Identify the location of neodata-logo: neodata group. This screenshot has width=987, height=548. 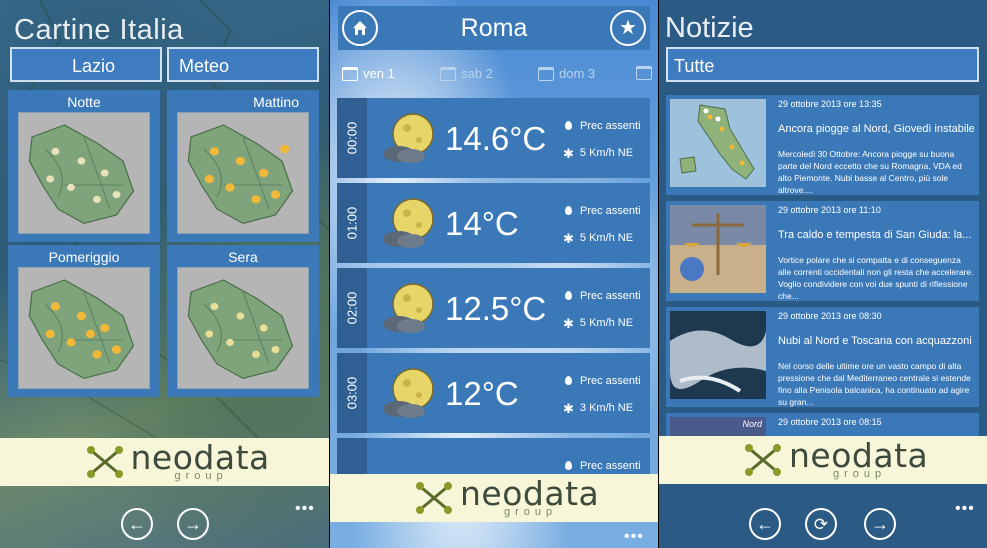
(501, 498).